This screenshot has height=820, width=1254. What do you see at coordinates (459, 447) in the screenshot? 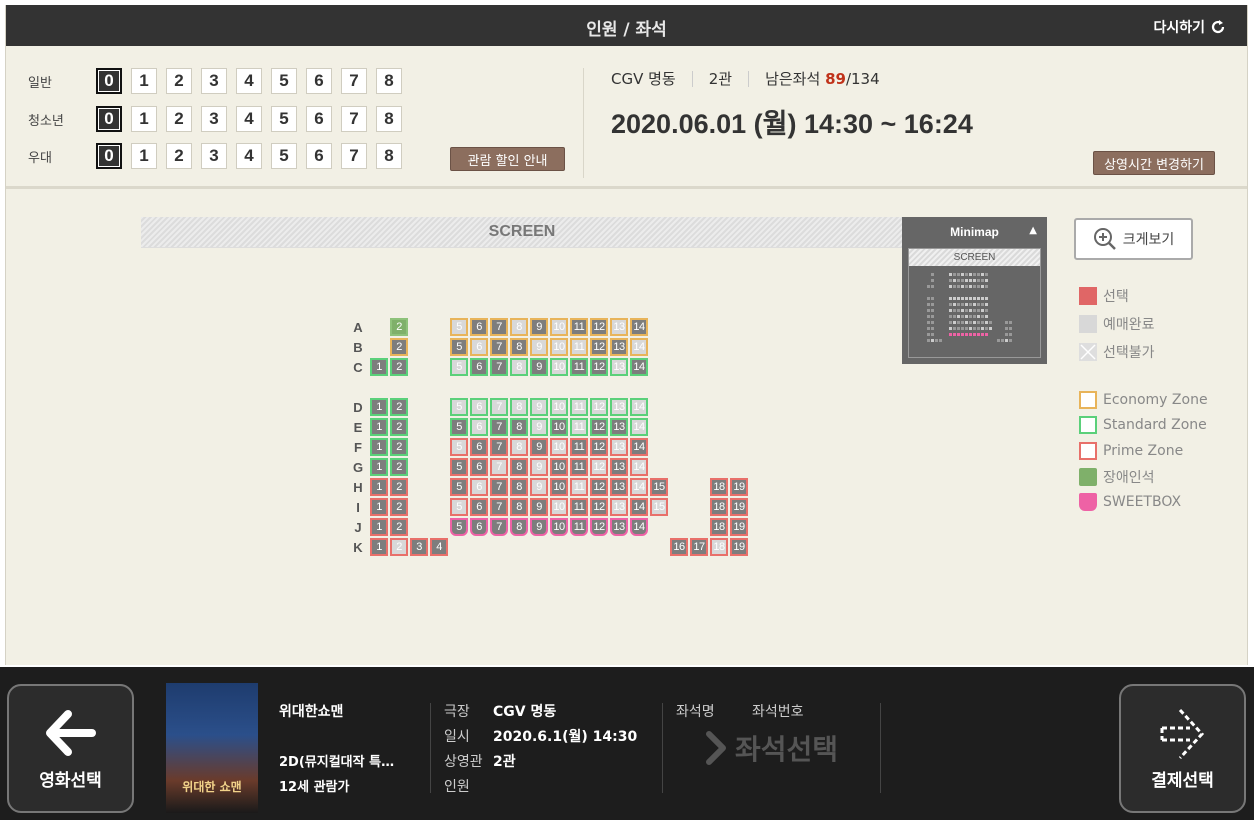
I see `seat-F5: 5` at bounding box center [459, 447].